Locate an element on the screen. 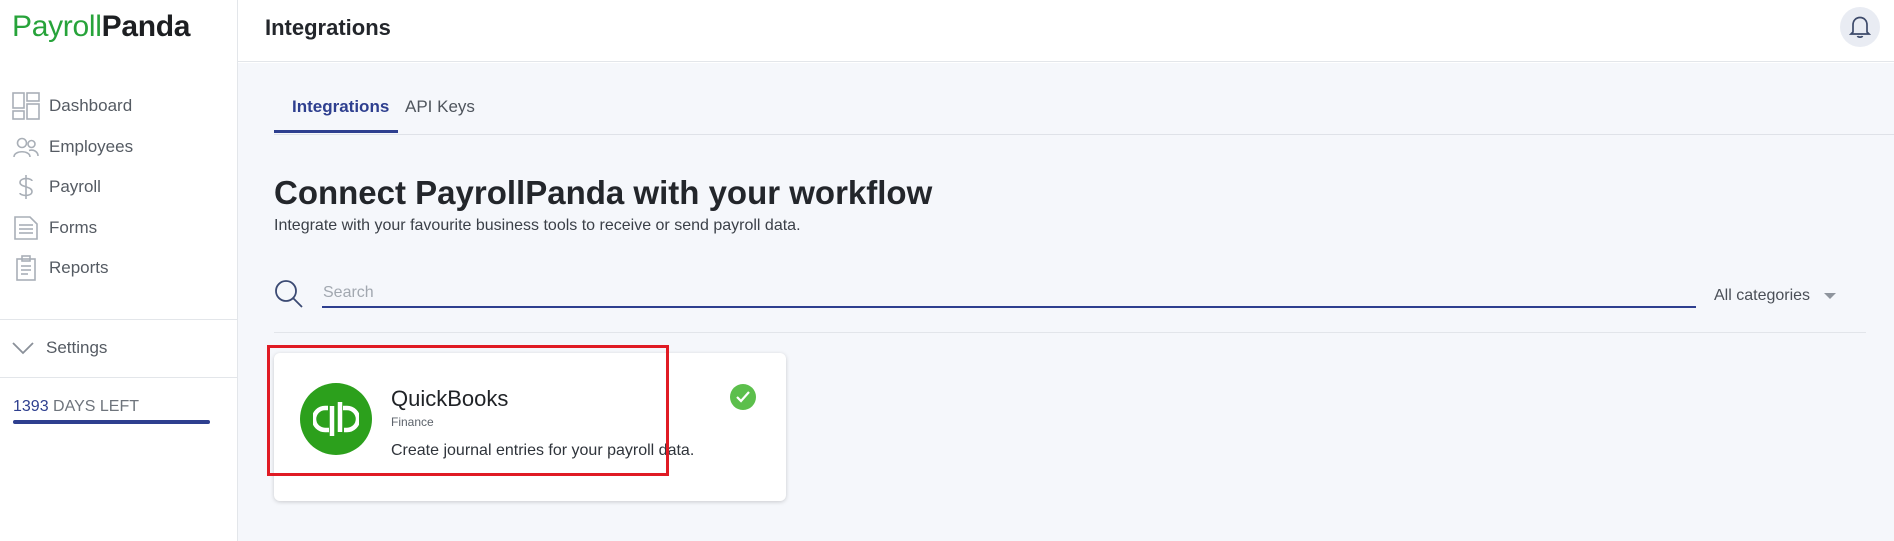 Image resolution: width=1894 pixels, height=541 pixels. sidebar-item-payroll: Payroll is located at coordinates (118, 187).